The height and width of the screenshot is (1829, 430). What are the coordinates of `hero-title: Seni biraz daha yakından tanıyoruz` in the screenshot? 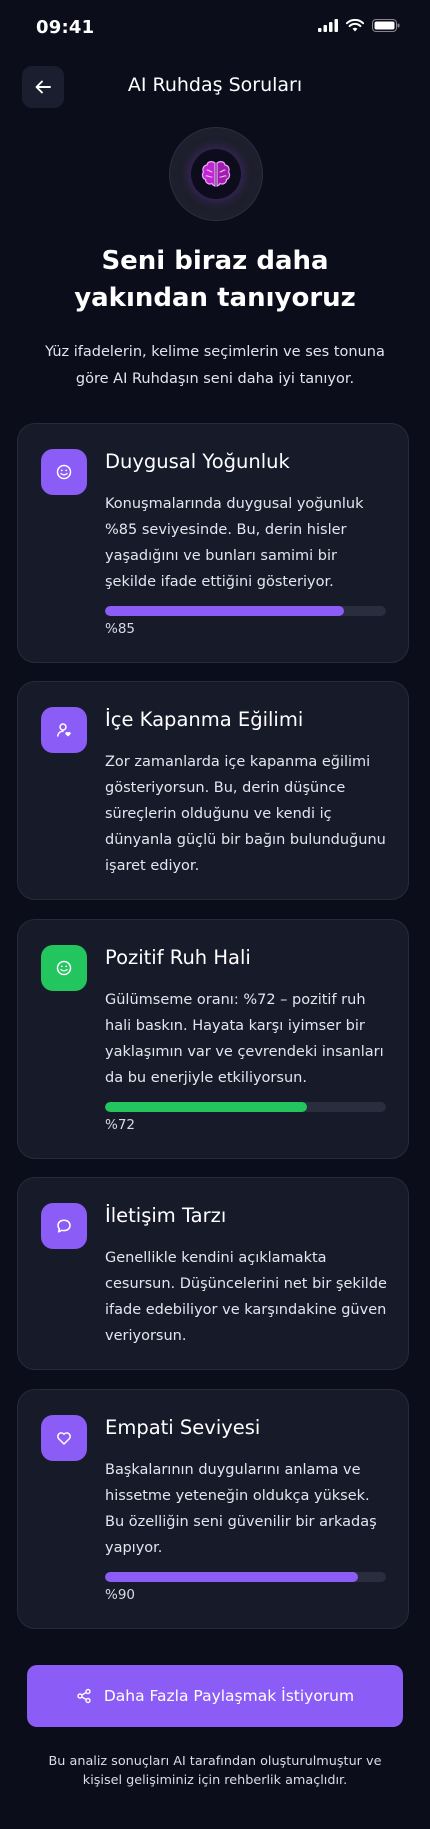 It's located at (215, 279).